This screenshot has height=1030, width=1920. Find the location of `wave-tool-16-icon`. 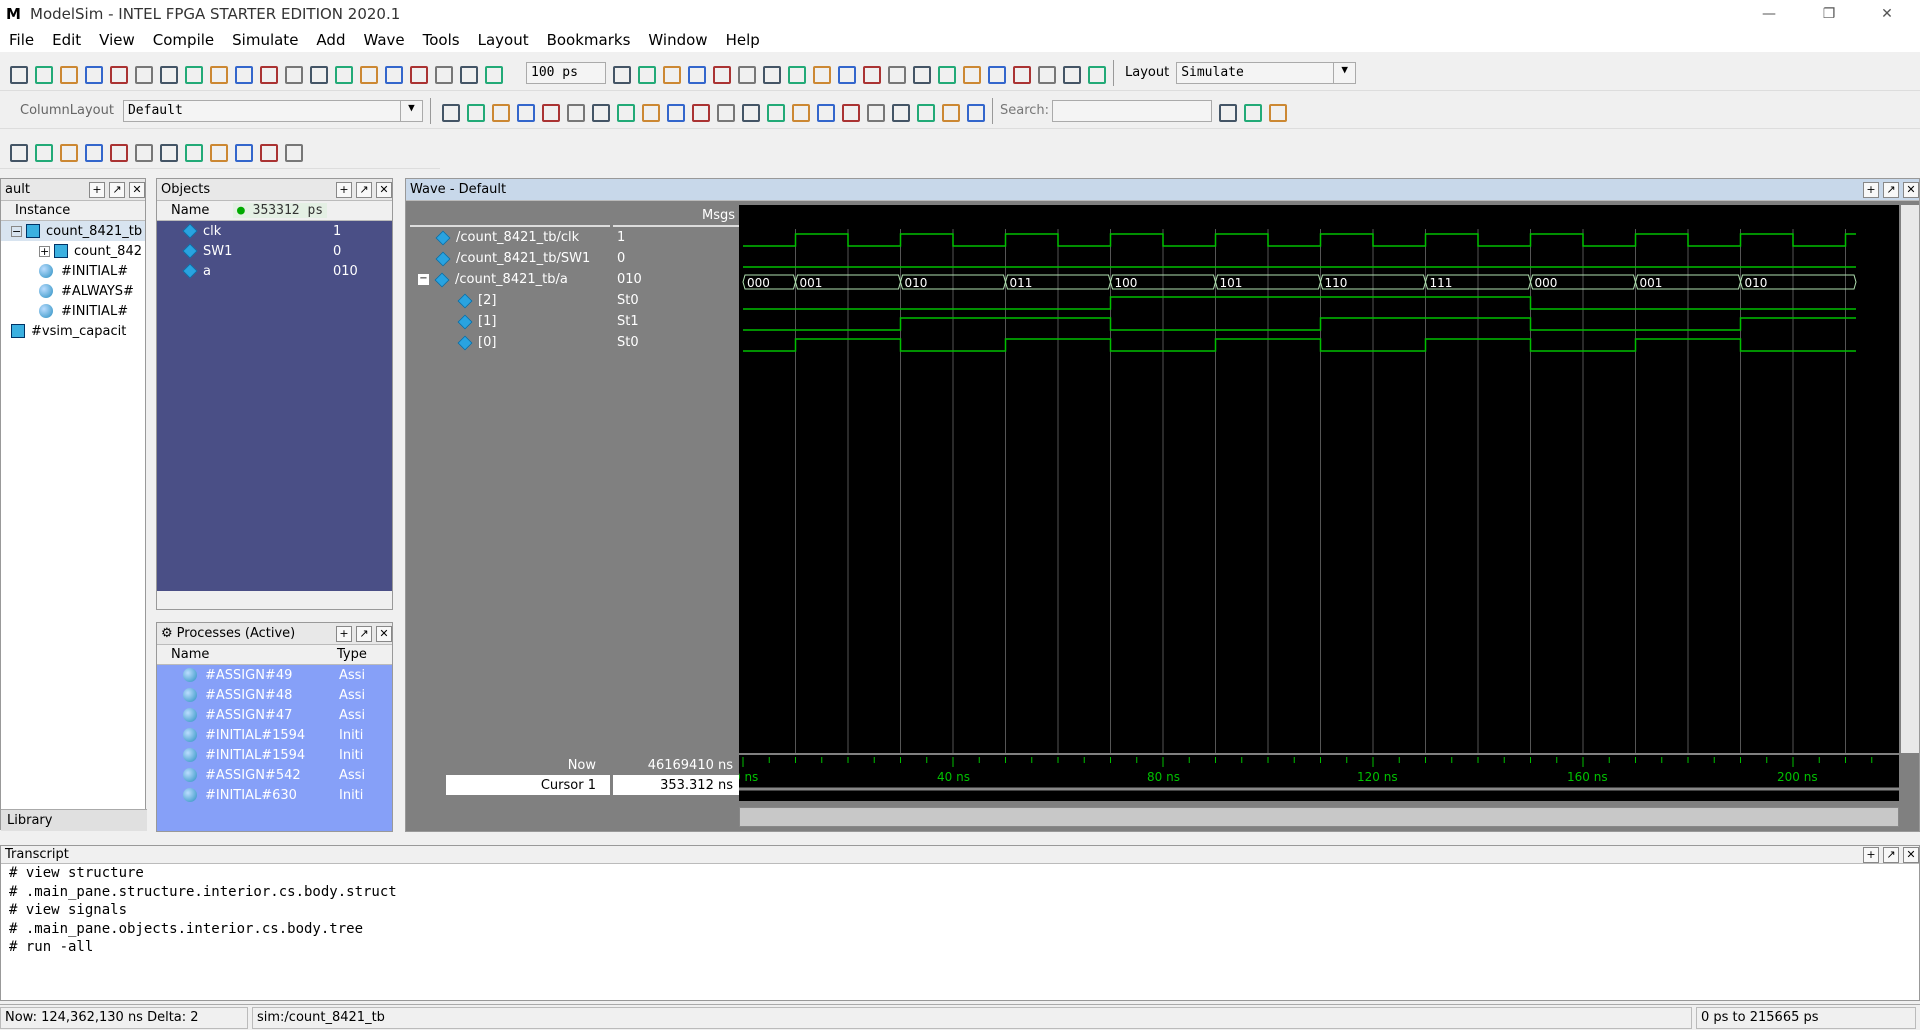

wave-tool-16-icon is located at coordinates (824, 111).